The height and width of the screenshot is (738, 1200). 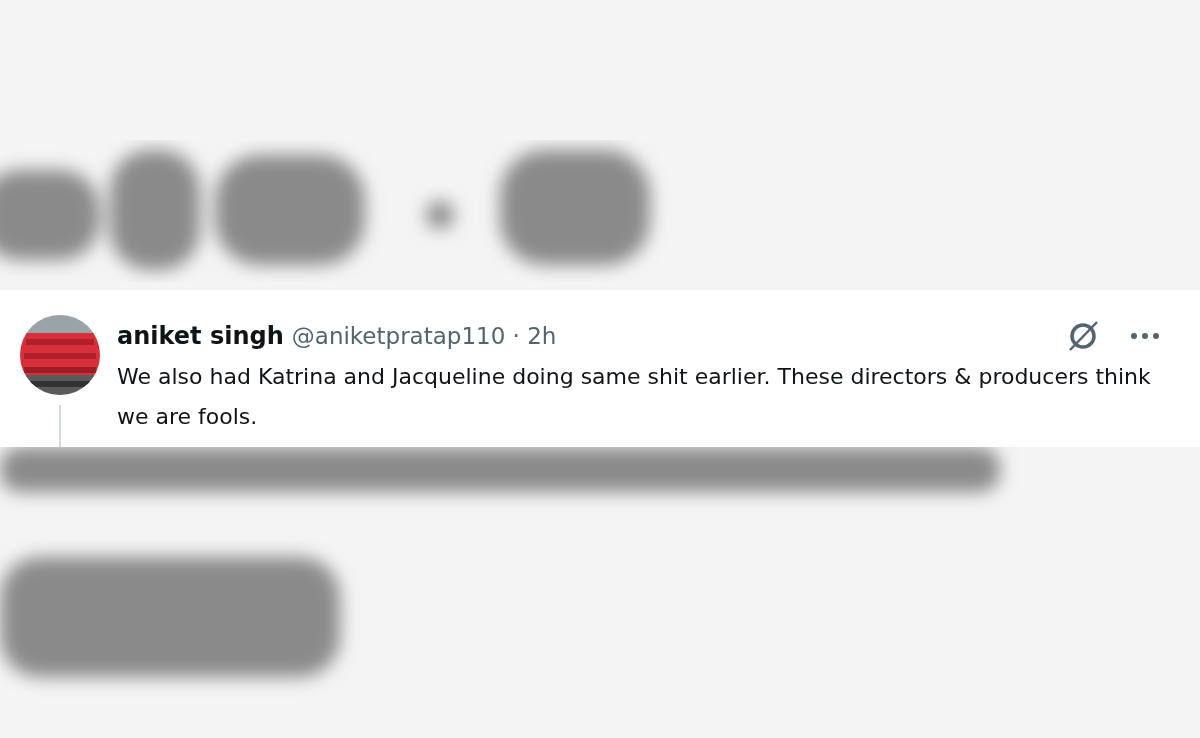 What do you see at coordinates (1145, 336) in the screenshot?
I see `more-icon` at bounding box center [1145, 336].